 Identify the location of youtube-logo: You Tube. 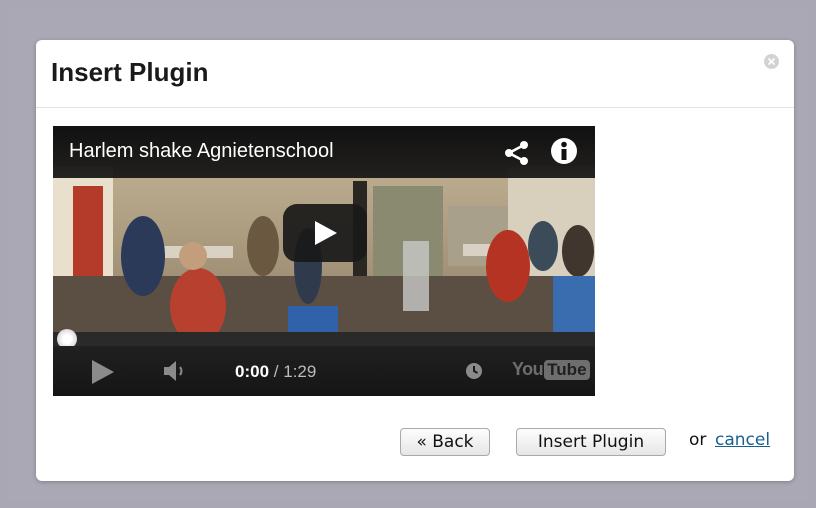
(551, 370).